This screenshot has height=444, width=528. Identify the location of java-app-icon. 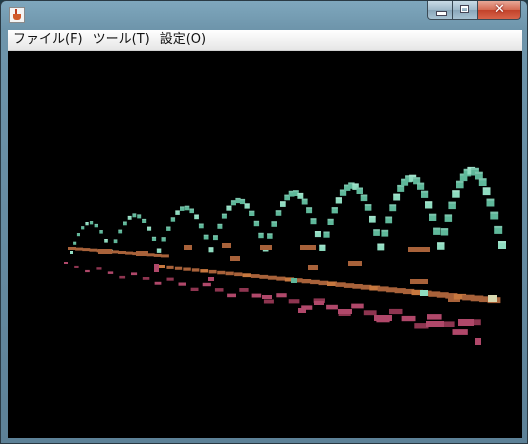
(17, 15).